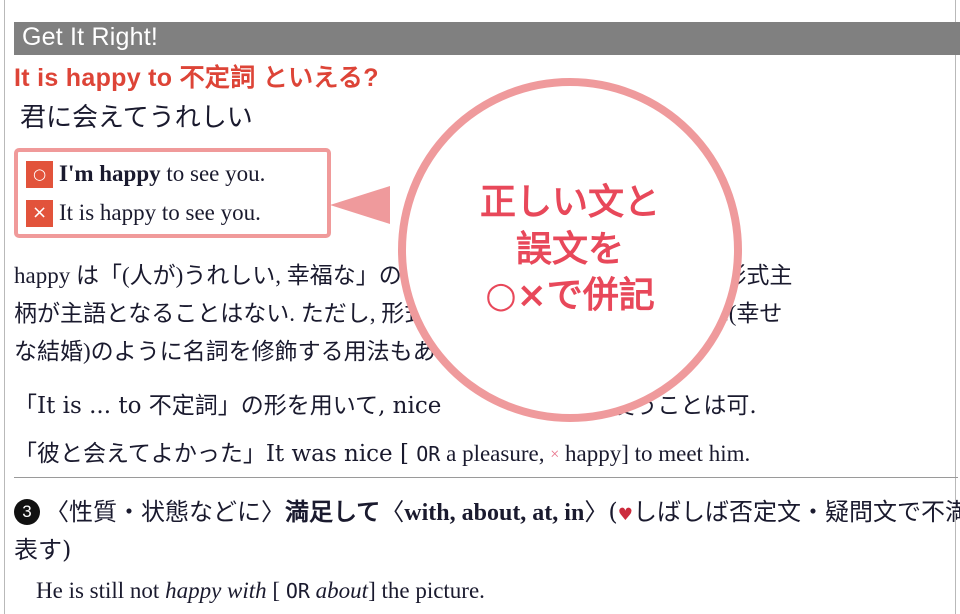 This screenshot has width=960, height=614. Describe the element at coordinates (555, 454) in the screenshot. I see `cross-mark-icon: ×` at that location.